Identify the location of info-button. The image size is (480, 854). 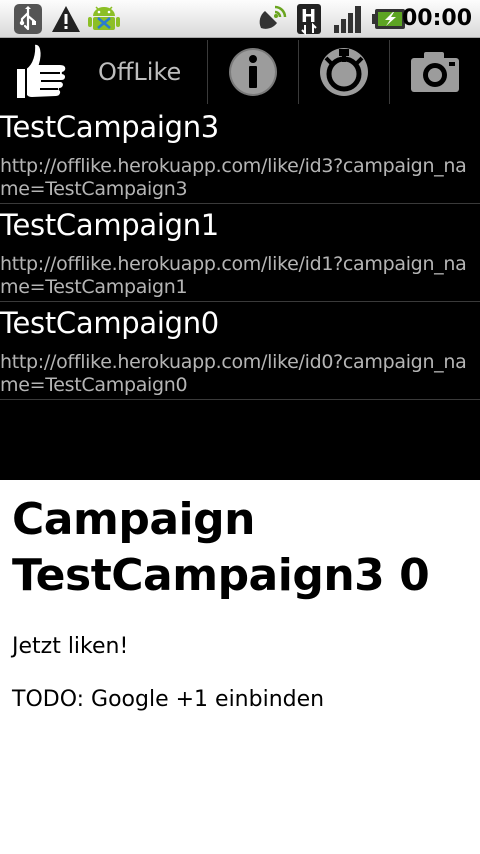
(253, 72).